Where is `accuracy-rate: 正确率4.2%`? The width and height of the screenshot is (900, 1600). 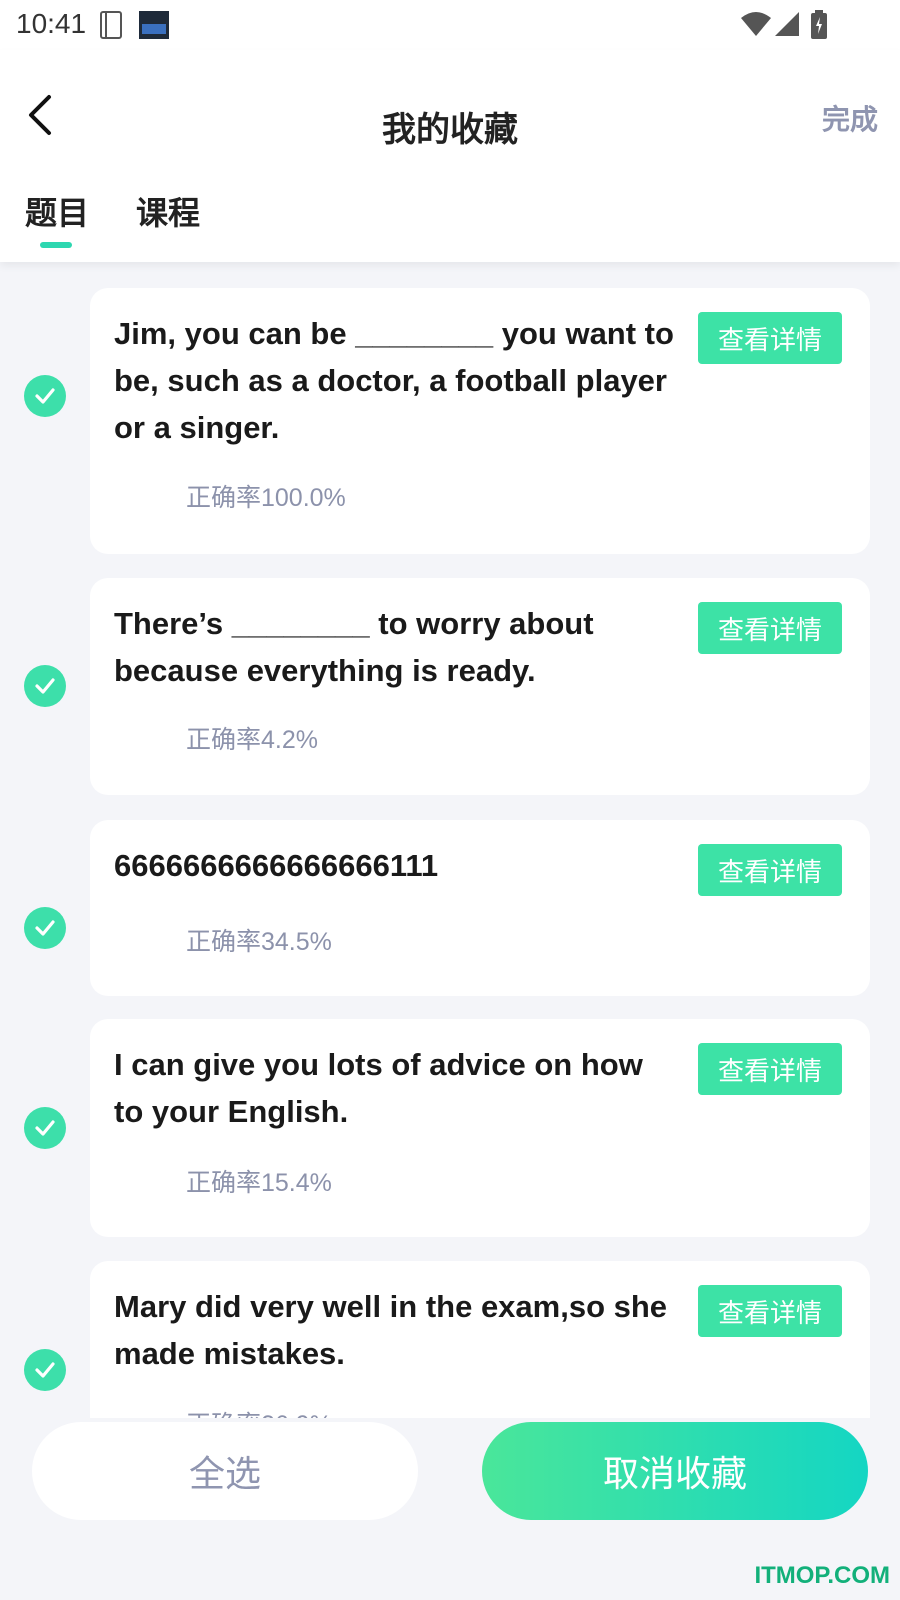
accuracy-rate: 正确率4.2% is located at coordinates (252, 740).